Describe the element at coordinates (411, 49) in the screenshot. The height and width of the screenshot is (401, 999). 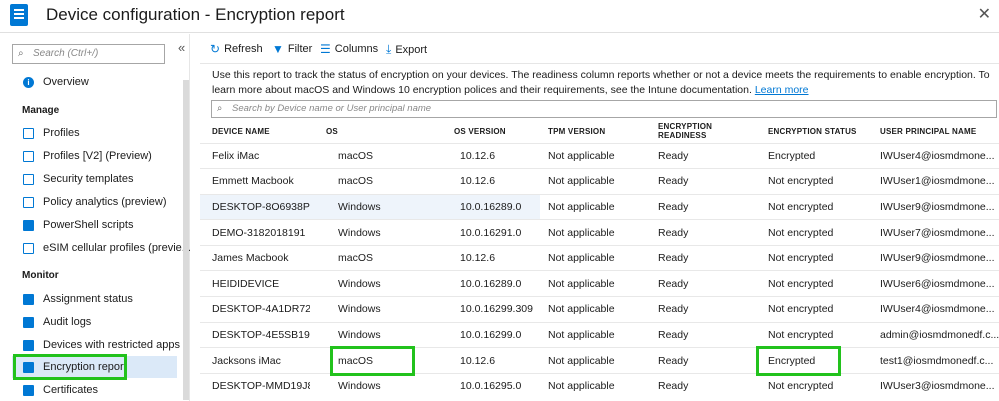
I see `export-label: Export` at that location.